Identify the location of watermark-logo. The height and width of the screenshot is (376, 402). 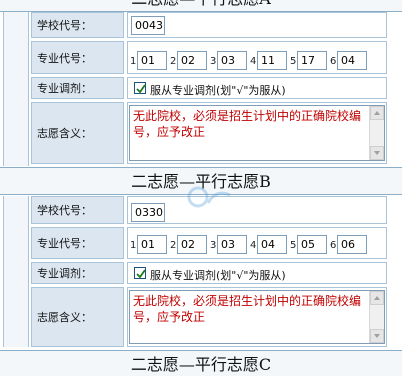
(209, 197).